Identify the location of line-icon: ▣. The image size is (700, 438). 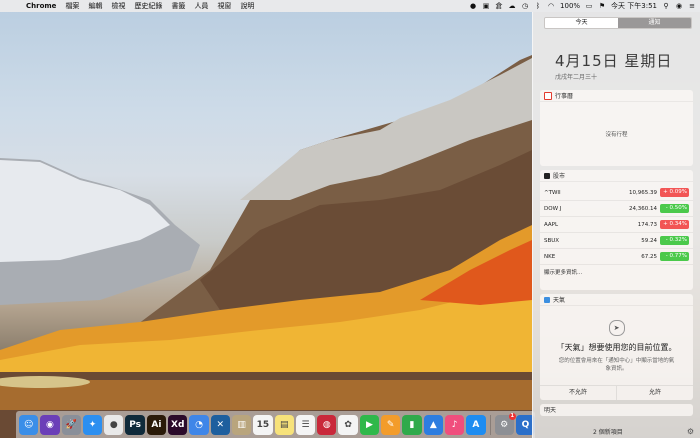
(486, 6).